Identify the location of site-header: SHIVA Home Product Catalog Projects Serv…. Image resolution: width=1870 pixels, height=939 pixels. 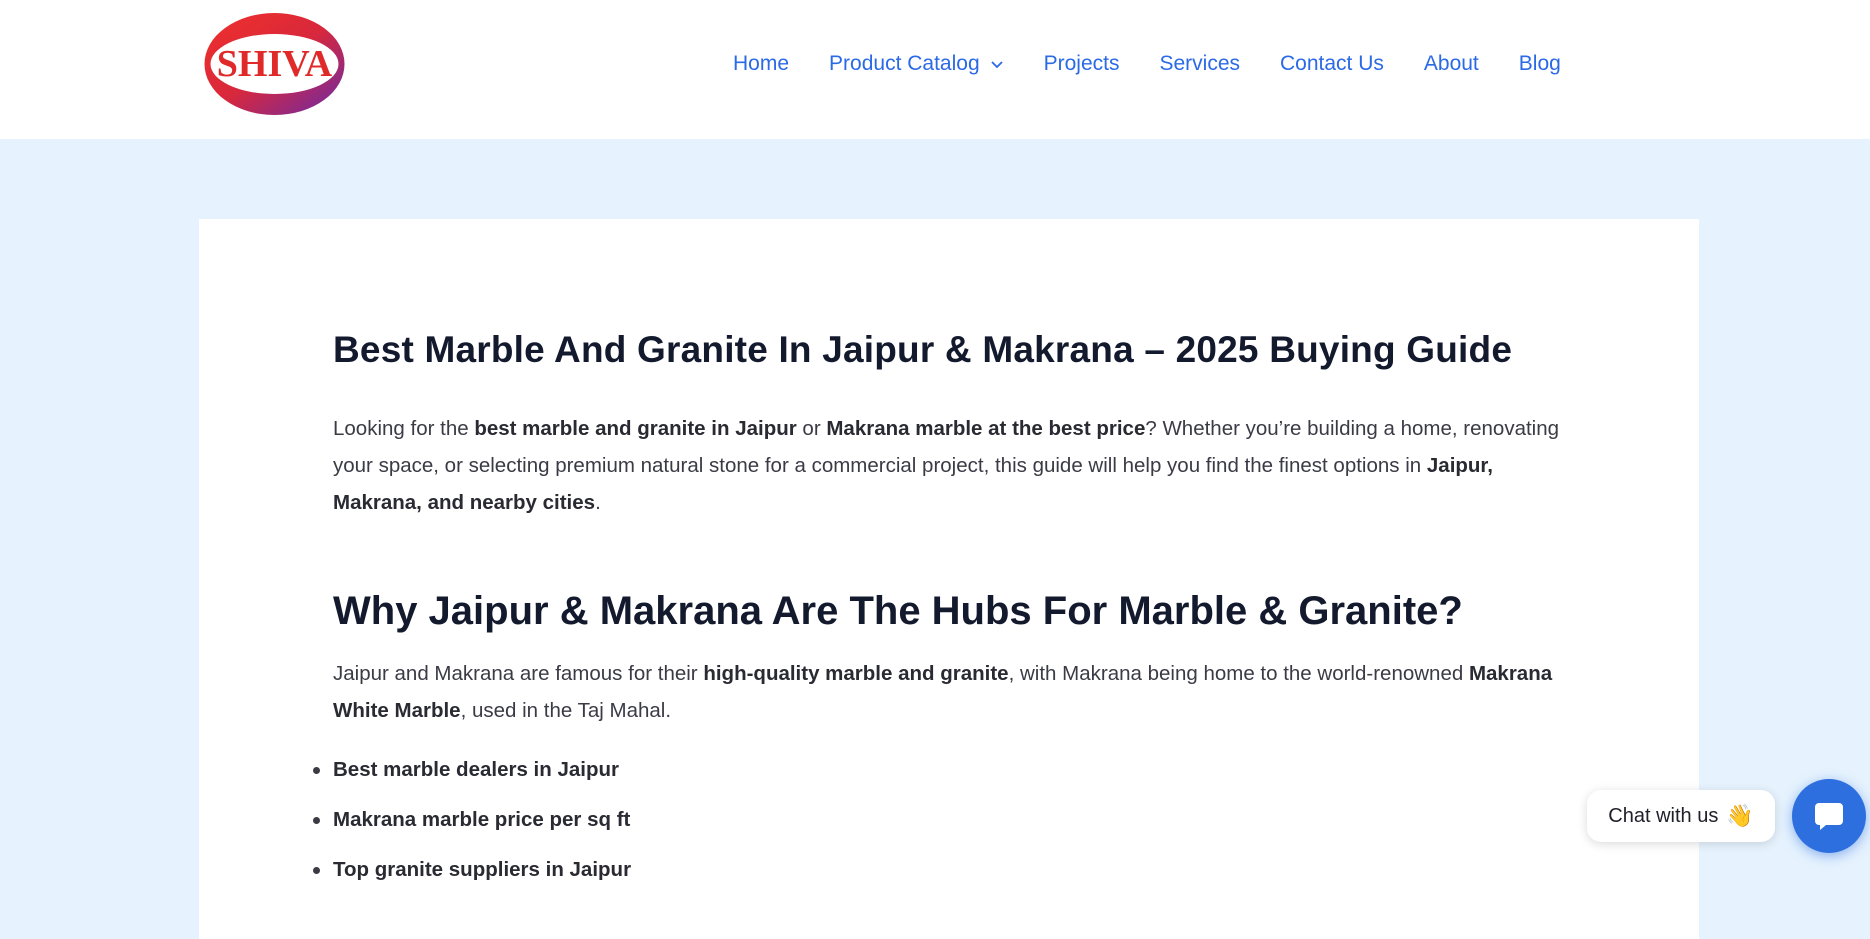
(935, 69).